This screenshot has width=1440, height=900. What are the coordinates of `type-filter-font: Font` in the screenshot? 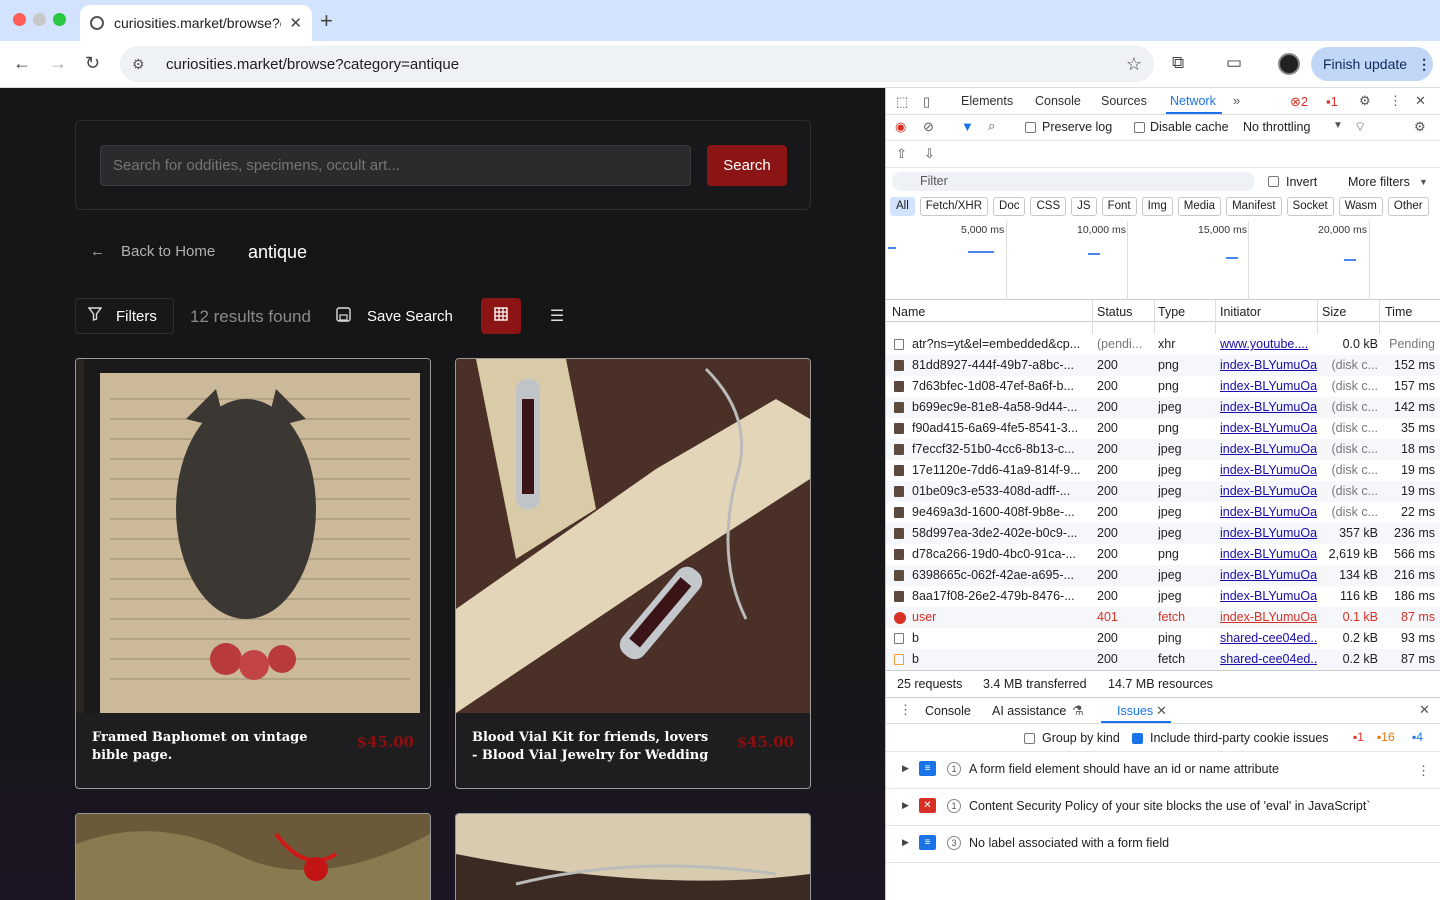 It's located at (1119, 206).